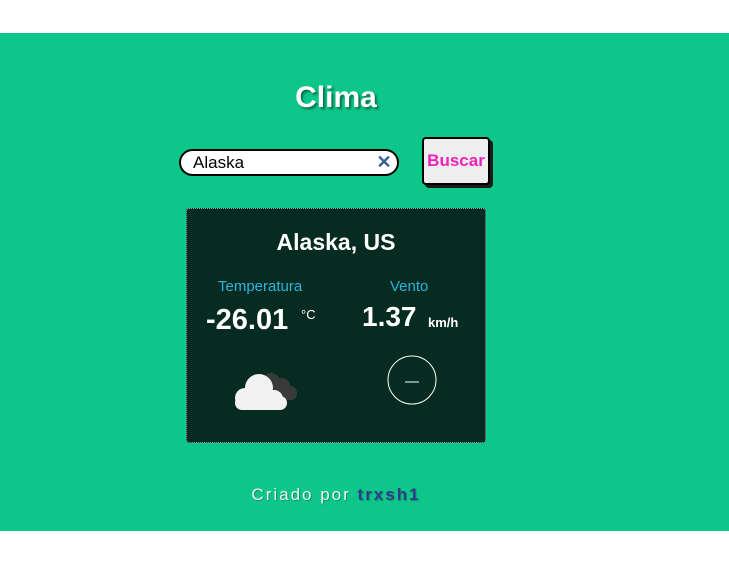 The width and height of the screenshot is (729, 564). I want to click on search-field: ✕, so click(289, 162).